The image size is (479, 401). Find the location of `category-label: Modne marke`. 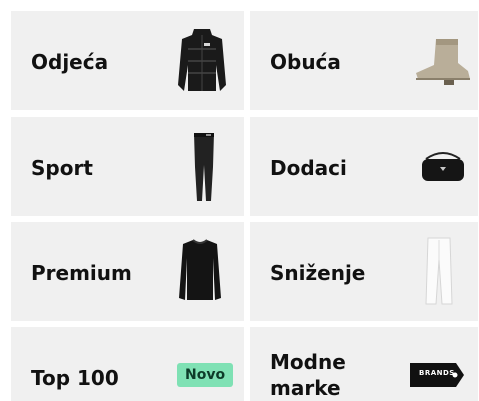

category-label: Modne marke is located at coordinates (308, 375).